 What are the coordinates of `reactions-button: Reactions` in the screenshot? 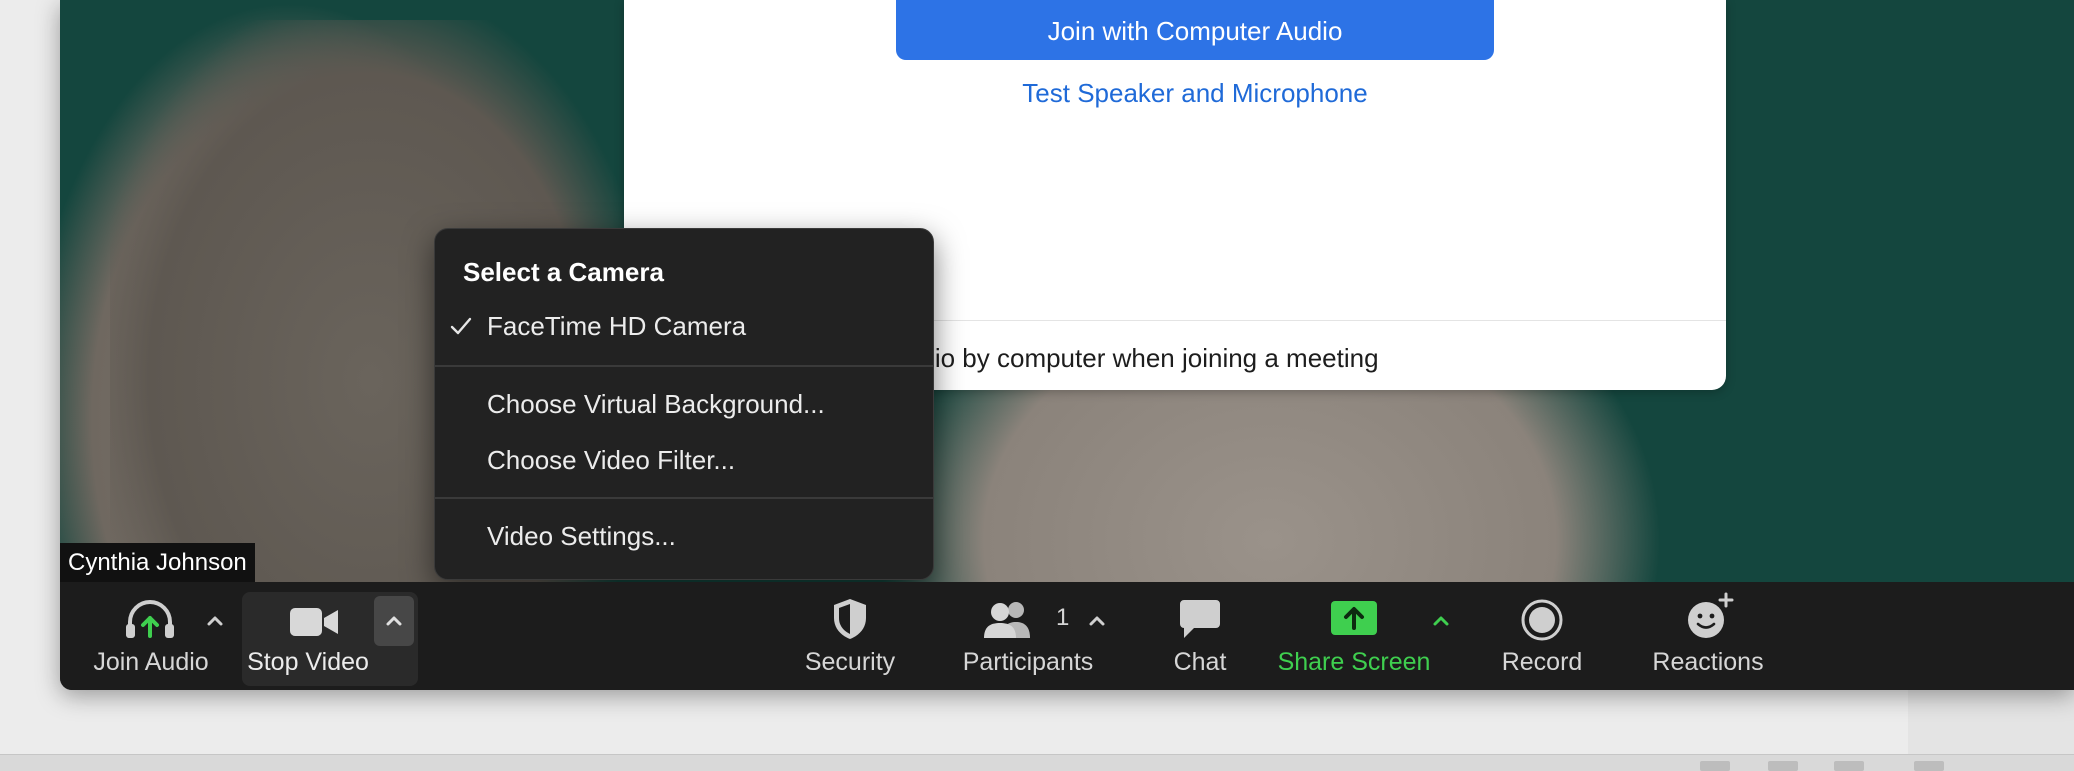 It's located at (1710, 632).